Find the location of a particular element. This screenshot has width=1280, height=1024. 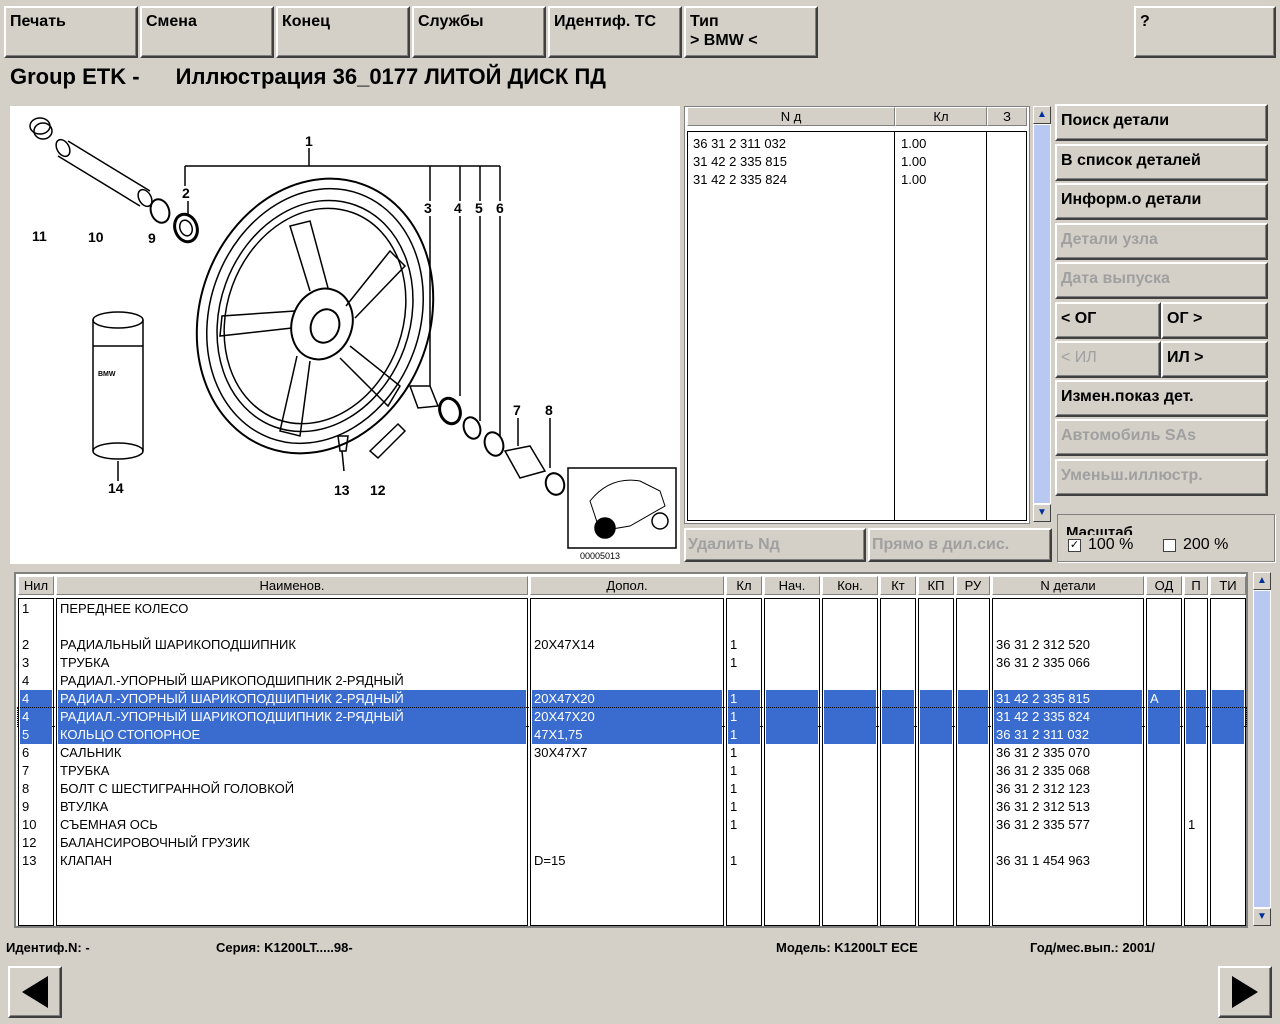

table-cell-name: РАДИАЛЬНЫЙ ШАРИКОПОДШИПНИК is located at coordinates (178, 644).